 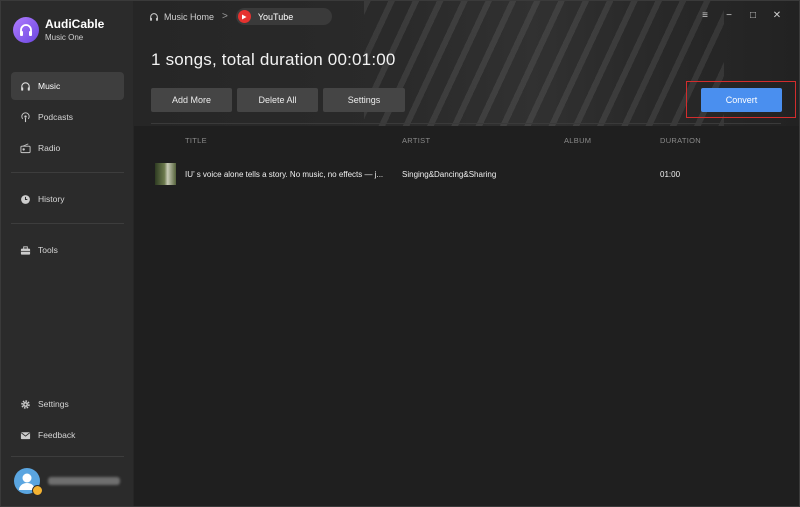 I want to click on delete-all-button: Delete All, so click(x=277, y=100).